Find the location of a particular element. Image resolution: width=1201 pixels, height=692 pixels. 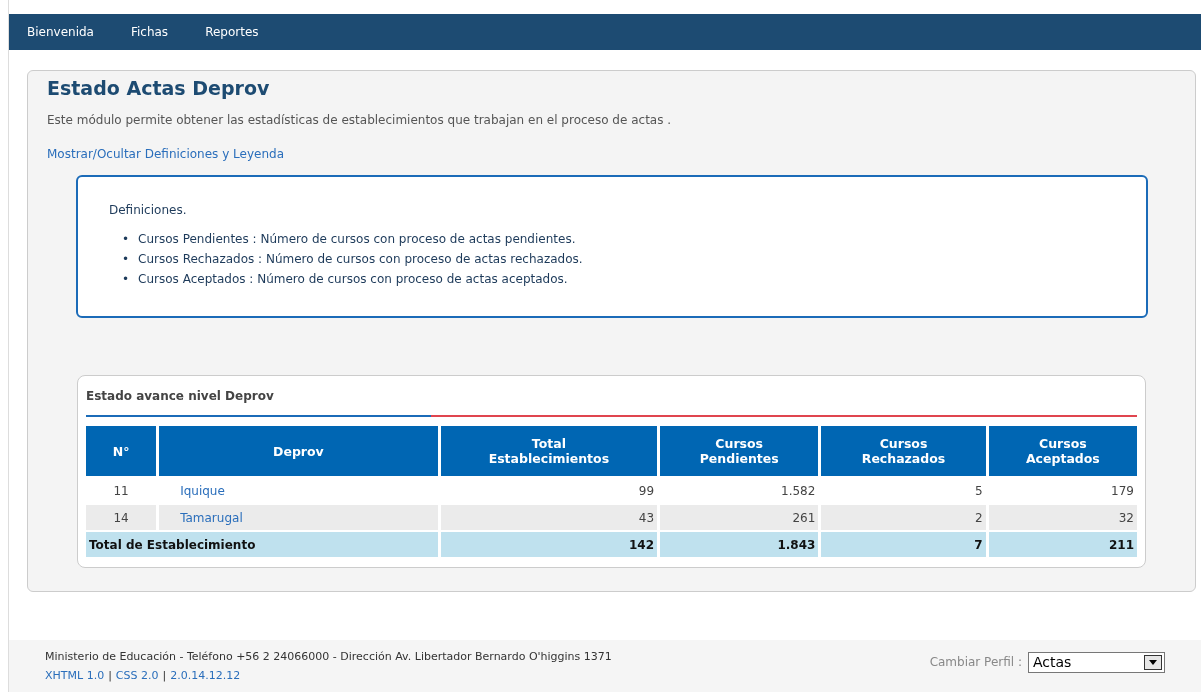

table-cell: 43 is located at coordinates (549, 517).